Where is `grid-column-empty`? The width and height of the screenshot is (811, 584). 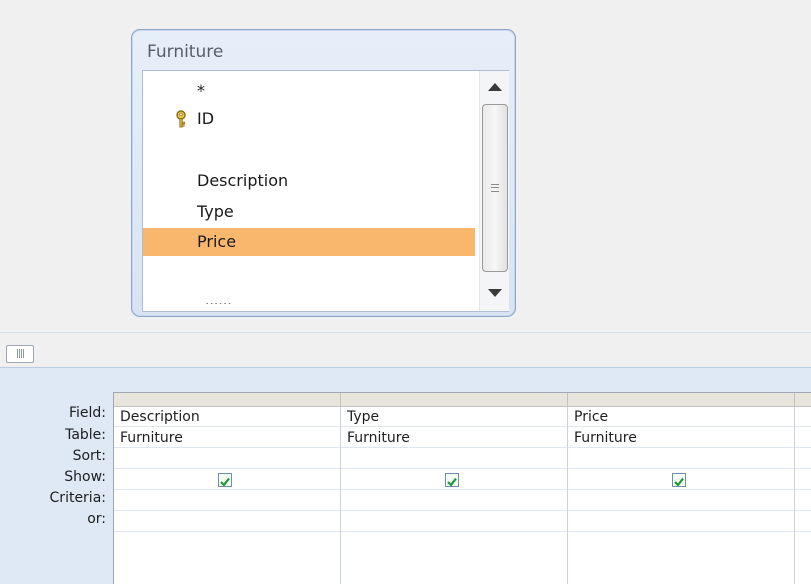
grid-column-empty is located at coordinates (803, 495).